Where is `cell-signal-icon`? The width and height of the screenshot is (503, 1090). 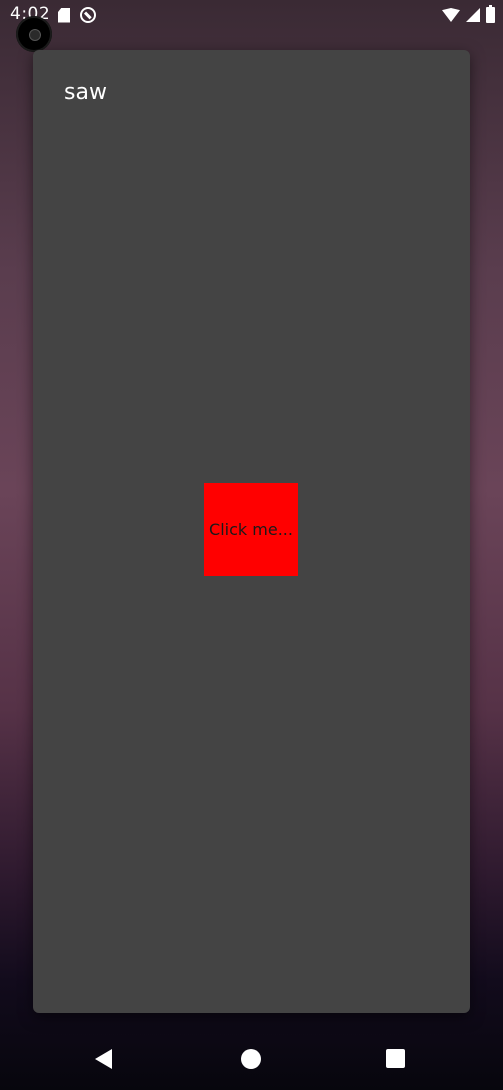 cell-signal-icon is located at coordinates (473, 15).